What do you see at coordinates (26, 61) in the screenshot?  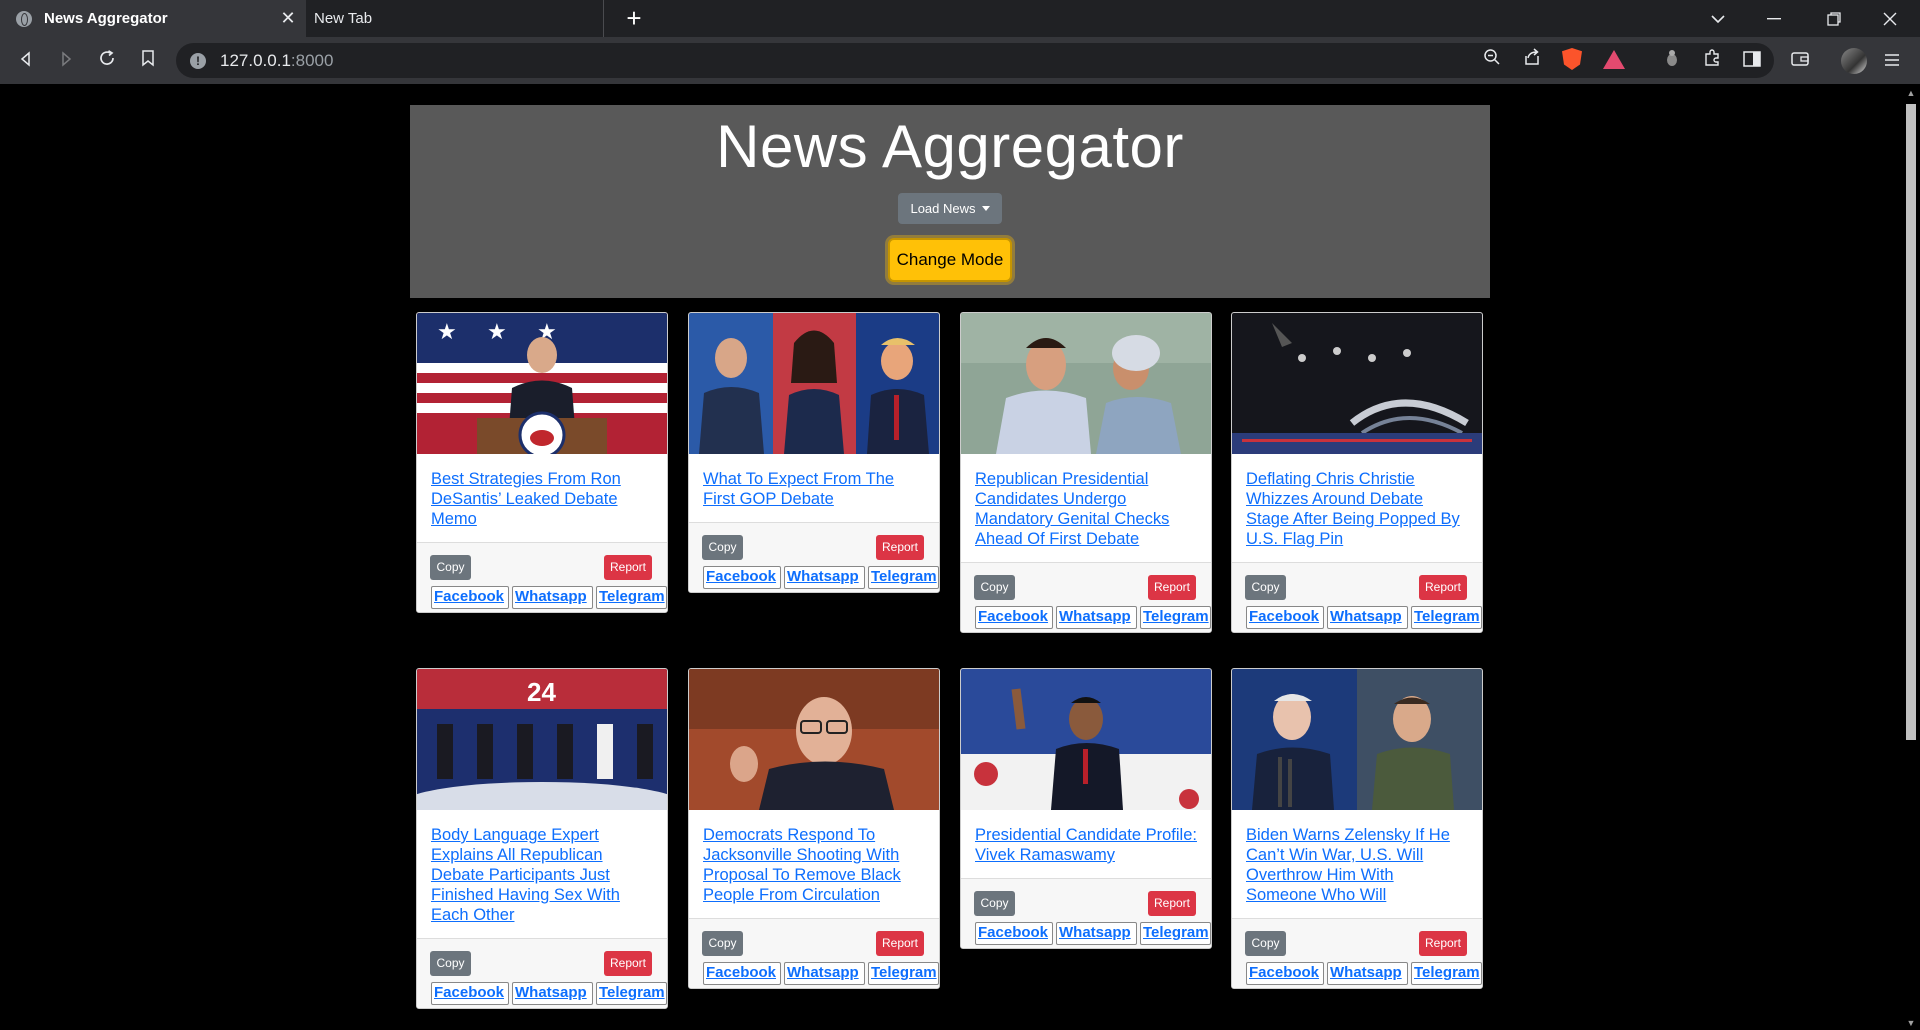 I see `back-icon` at bounding box center [26, 61].